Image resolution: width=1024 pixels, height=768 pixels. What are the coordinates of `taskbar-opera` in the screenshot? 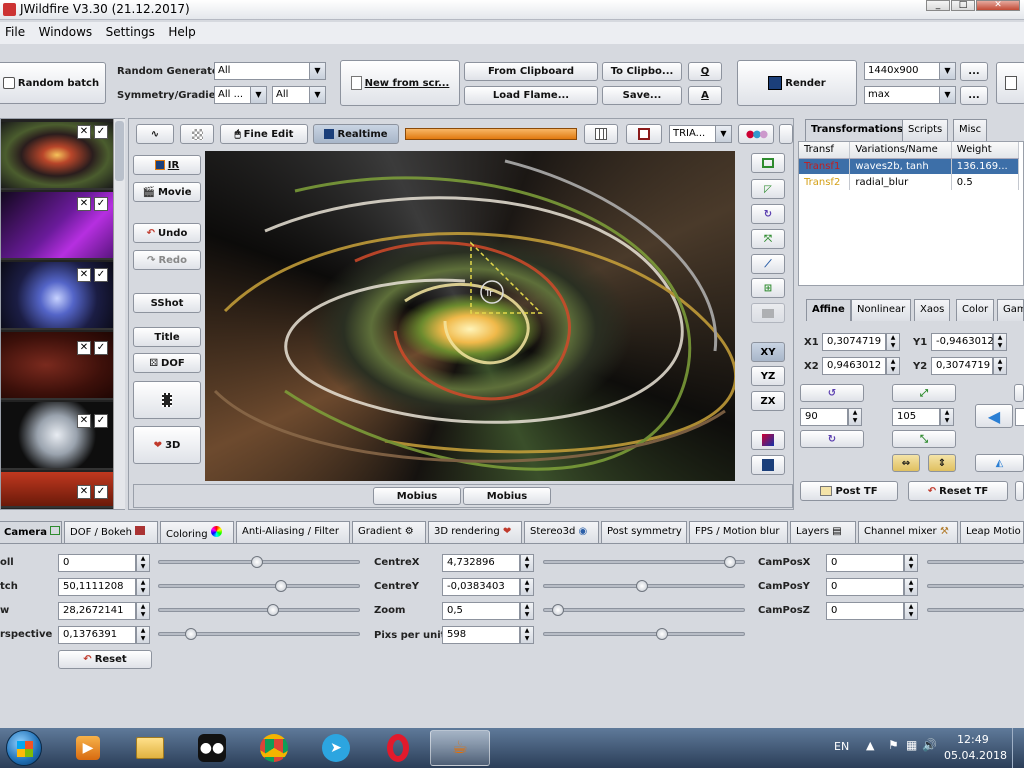 It's located at (398, 748).